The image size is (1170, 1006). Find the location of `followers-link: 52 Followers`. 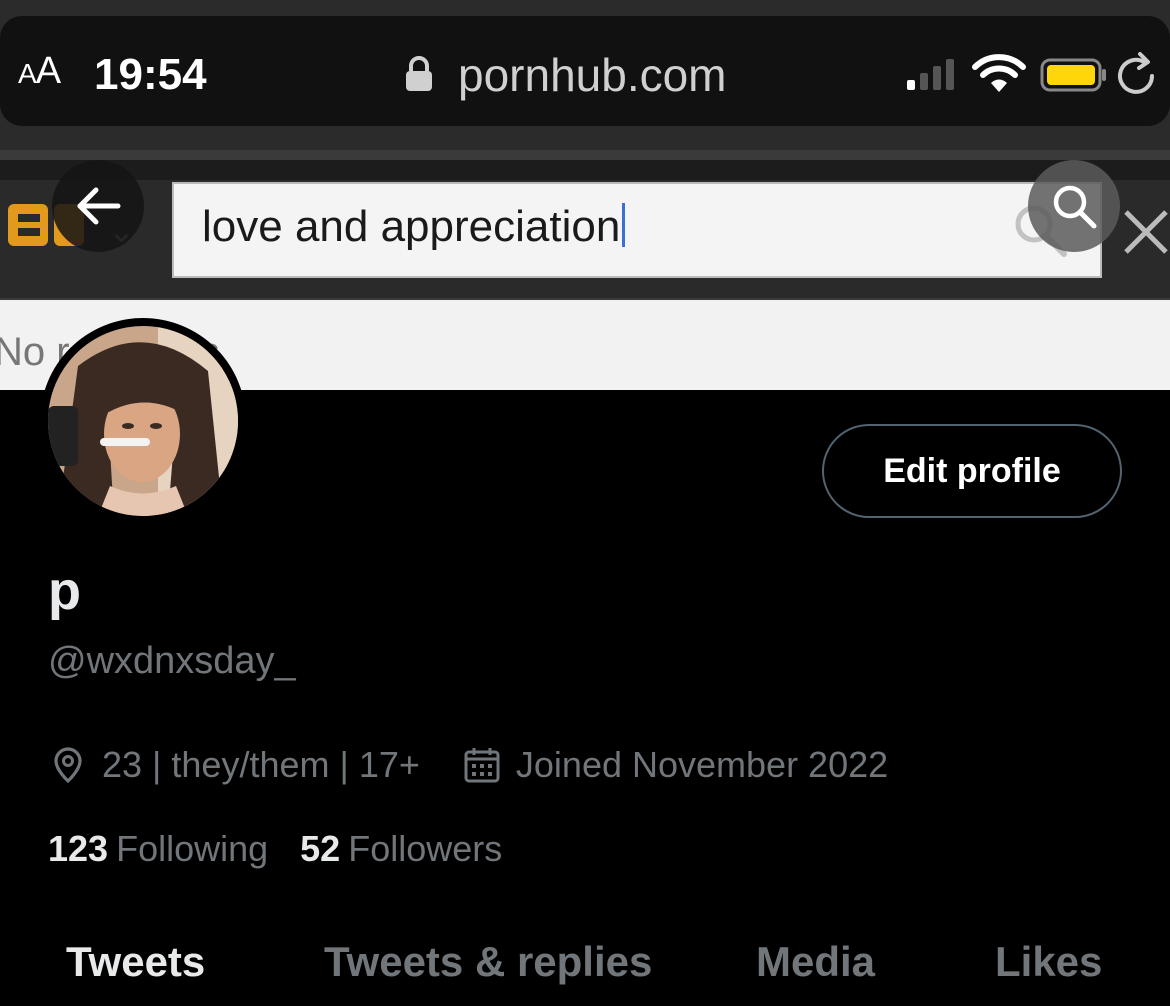

followers-link: 52 Followers is located at coordinates (401, 849).